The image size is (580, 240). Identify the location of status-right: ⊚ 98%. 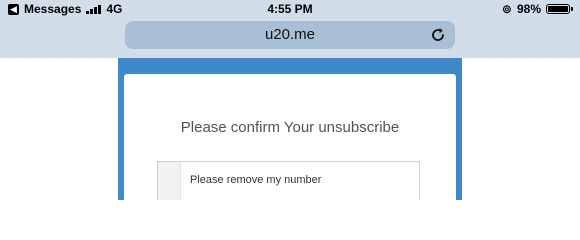
(537, 9).